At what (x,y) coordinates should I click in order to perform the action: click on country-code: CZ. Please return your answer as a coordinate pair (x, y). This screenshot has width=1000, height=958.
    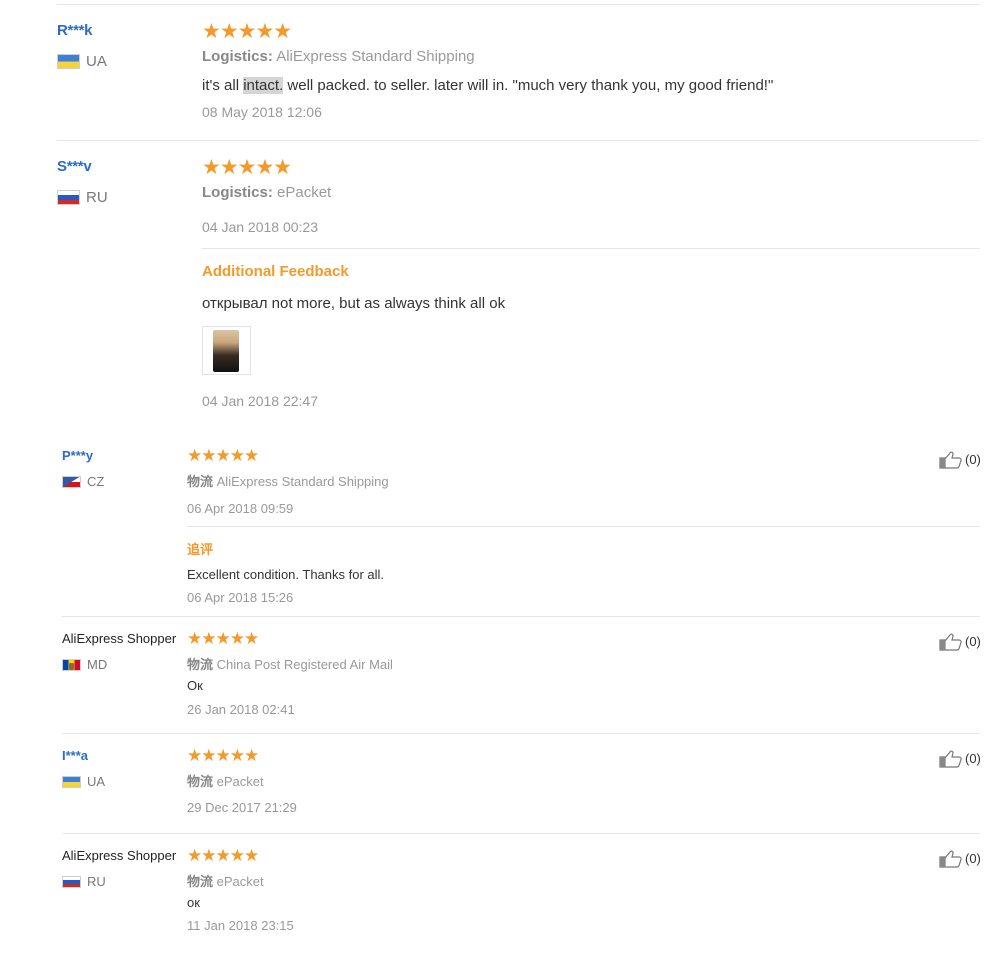
    Looking at the image, I should click on (96, 481).